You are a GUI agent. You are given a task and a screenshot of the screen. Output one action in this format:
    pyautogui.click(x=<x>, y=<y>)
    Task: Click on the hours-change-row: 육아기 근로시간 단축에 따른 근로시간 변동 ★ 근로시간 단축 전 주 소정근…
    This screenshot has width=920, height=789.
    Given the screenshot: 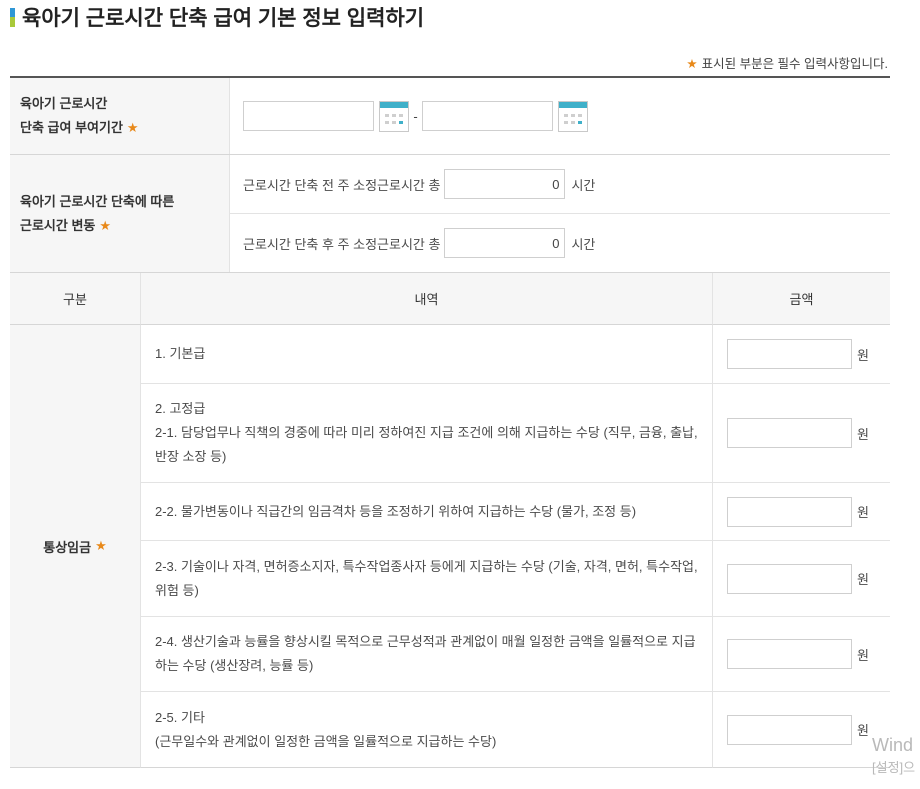 What is the action you would take?
    pyautogui.click(x=450, y=214)
    